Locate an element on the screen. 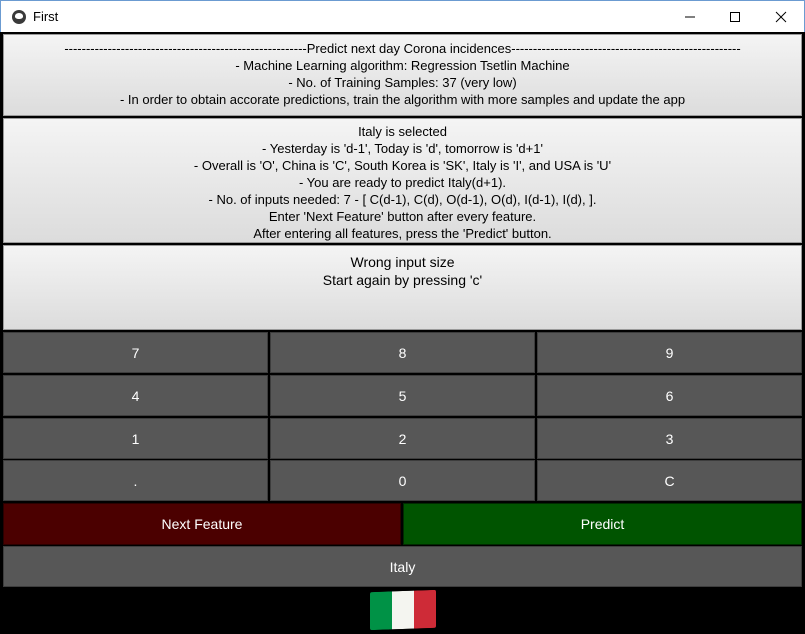 The height and width of the screenshot is (634, 805). minimize-icon is located at coordinates (690, 16).